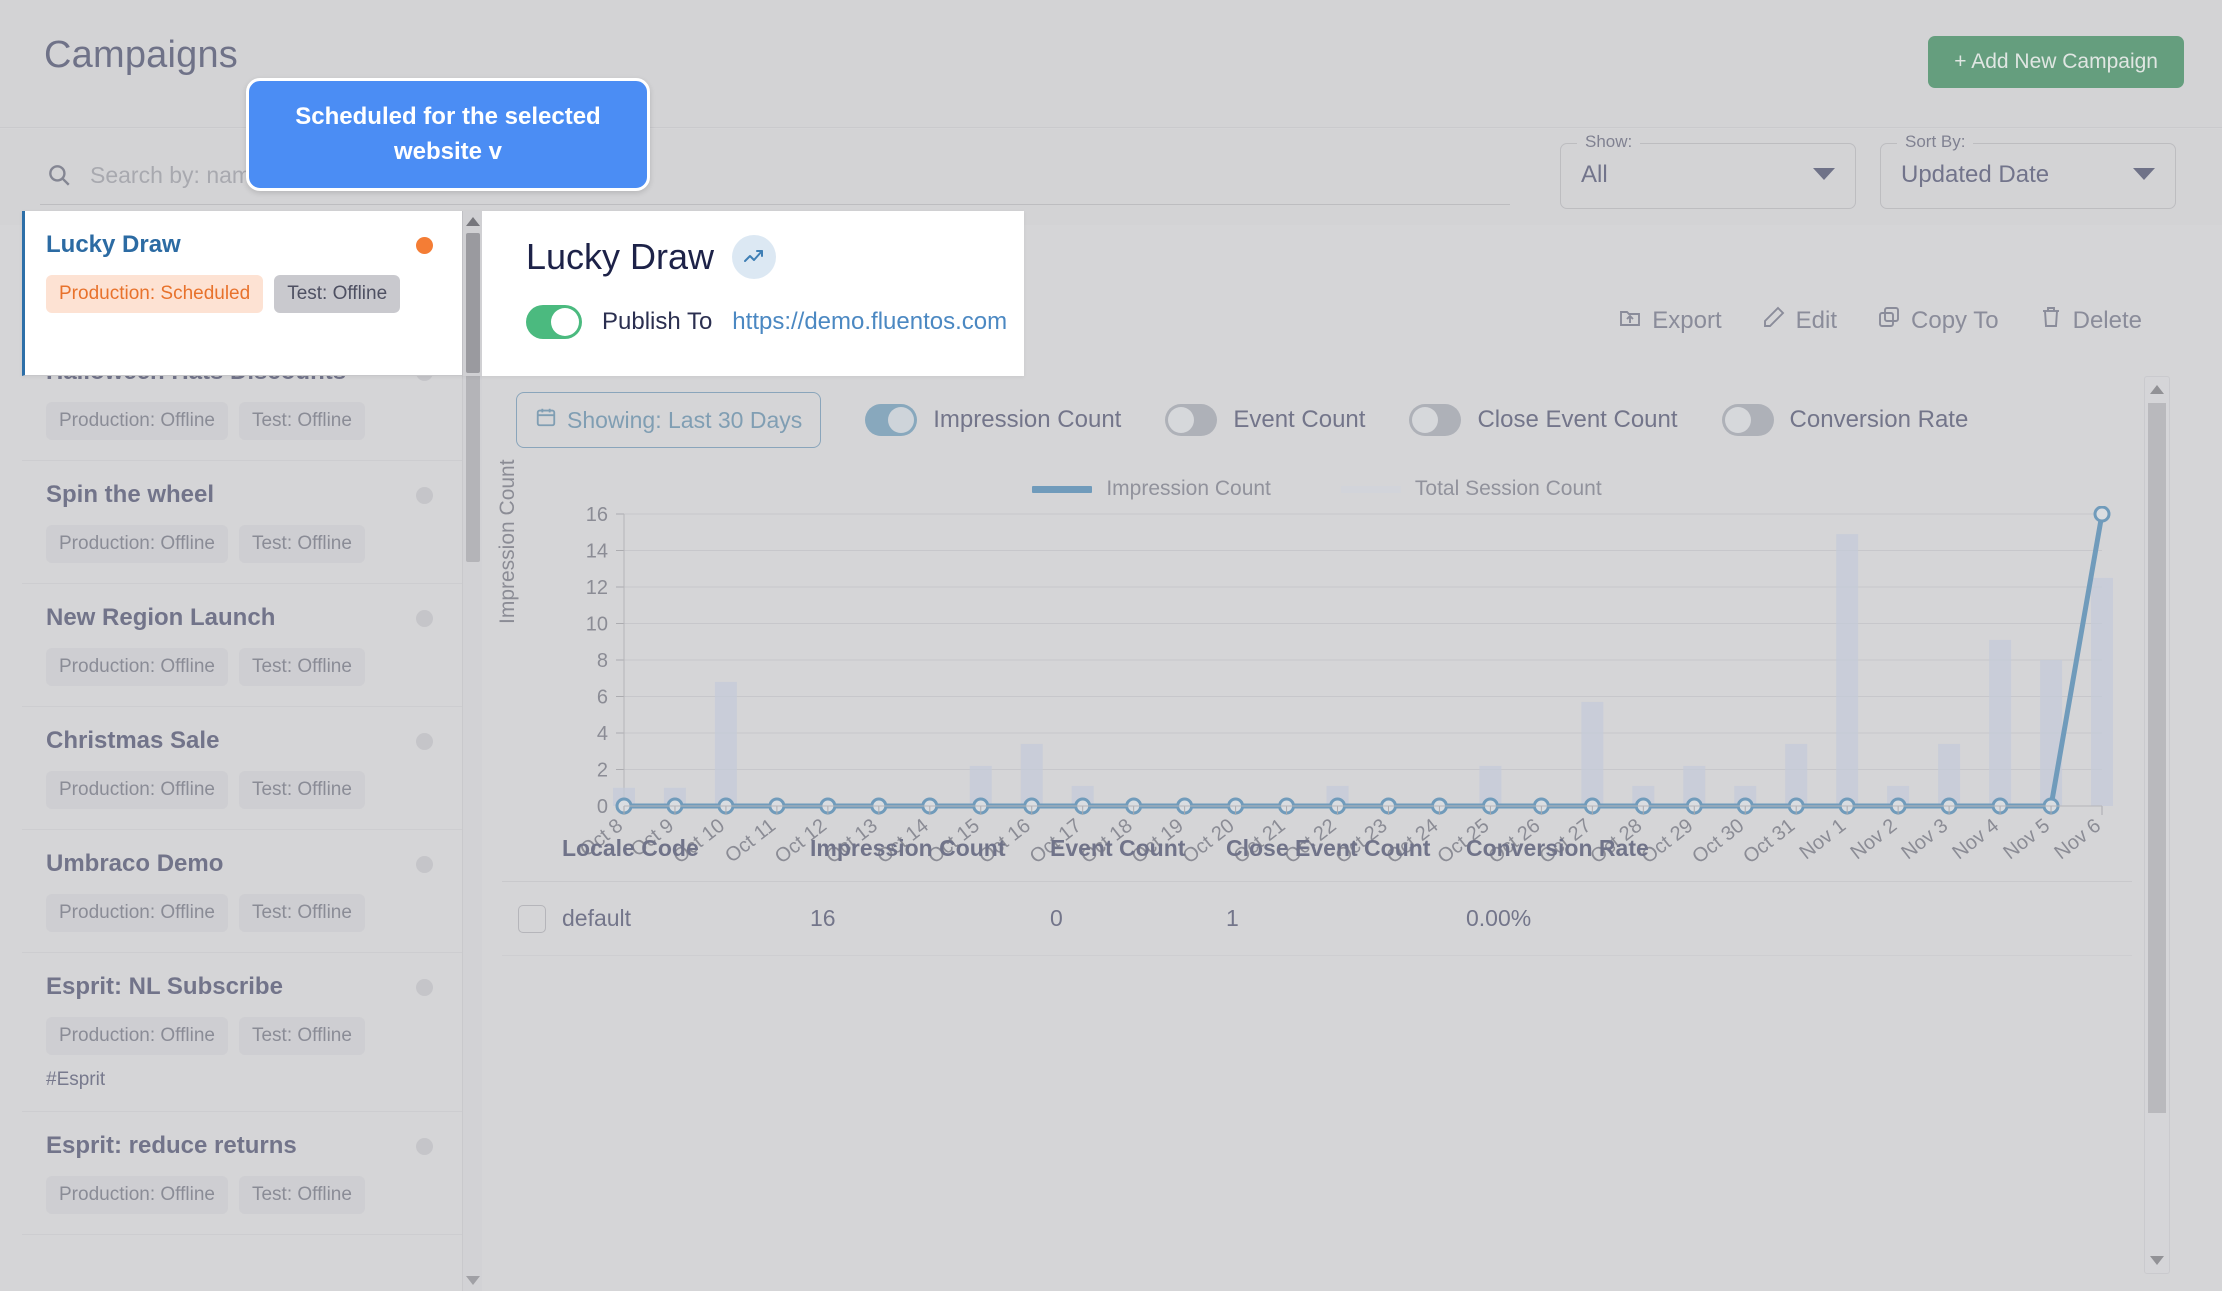 This screenshot has width=2222, height=1291. Describe the element at coordinates (685, 419) in the screenshot. I see `date-range-label: Showing: Last 30 Days` at that location.